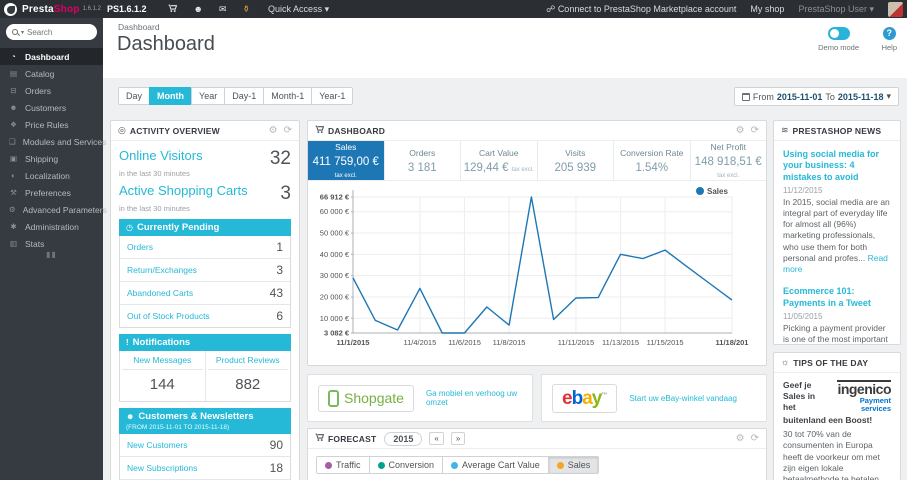 This screenshot has width=907, height=480. I want to click on filter-year-1-button: Year-1, so click(332, 96).